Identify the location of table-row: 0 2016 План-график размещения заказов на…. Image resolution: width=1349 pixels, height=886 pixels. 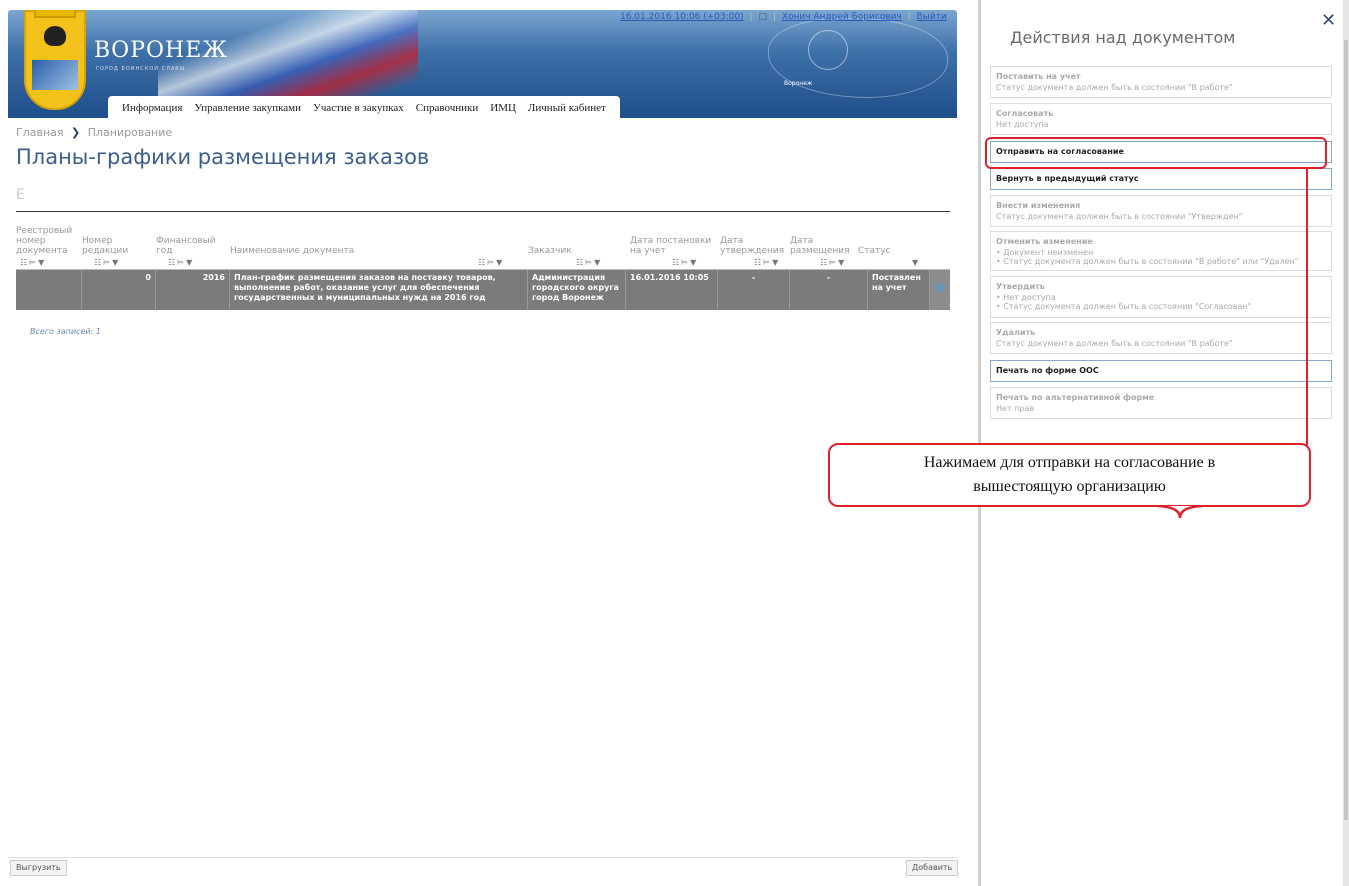
(483, 290).